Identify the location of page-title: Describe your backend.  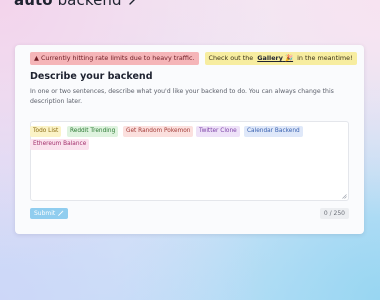
(91, 76).